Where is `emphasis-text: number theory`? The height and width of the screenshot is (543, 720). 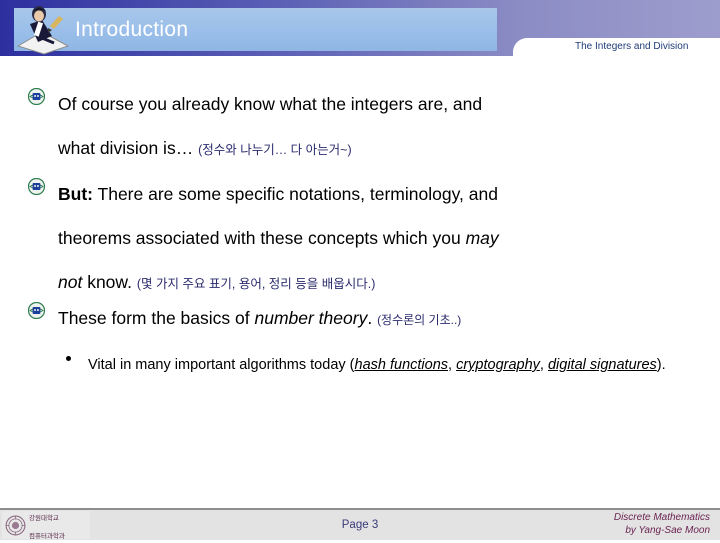 emphasis-text: number theory is located at coordinates (311, 318).